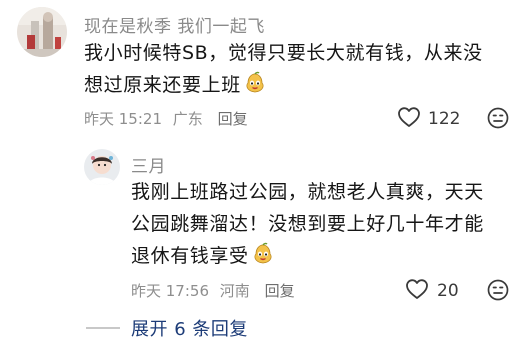 The height and width of the screenshot is (350, 526). I want to click on comment-username: 现在是秋季 我们一起飞, so click(174, 24).